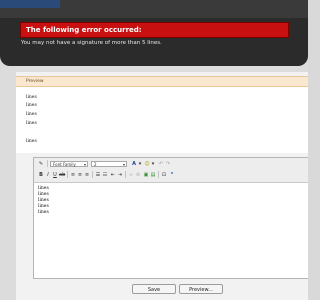 Image resolution: width=320 pixels, height=300 pixels. What do you see at coordinates (87, 175) in the screenshot?
I see `align-right-icon: ≡` at bounding box center [87, 175].